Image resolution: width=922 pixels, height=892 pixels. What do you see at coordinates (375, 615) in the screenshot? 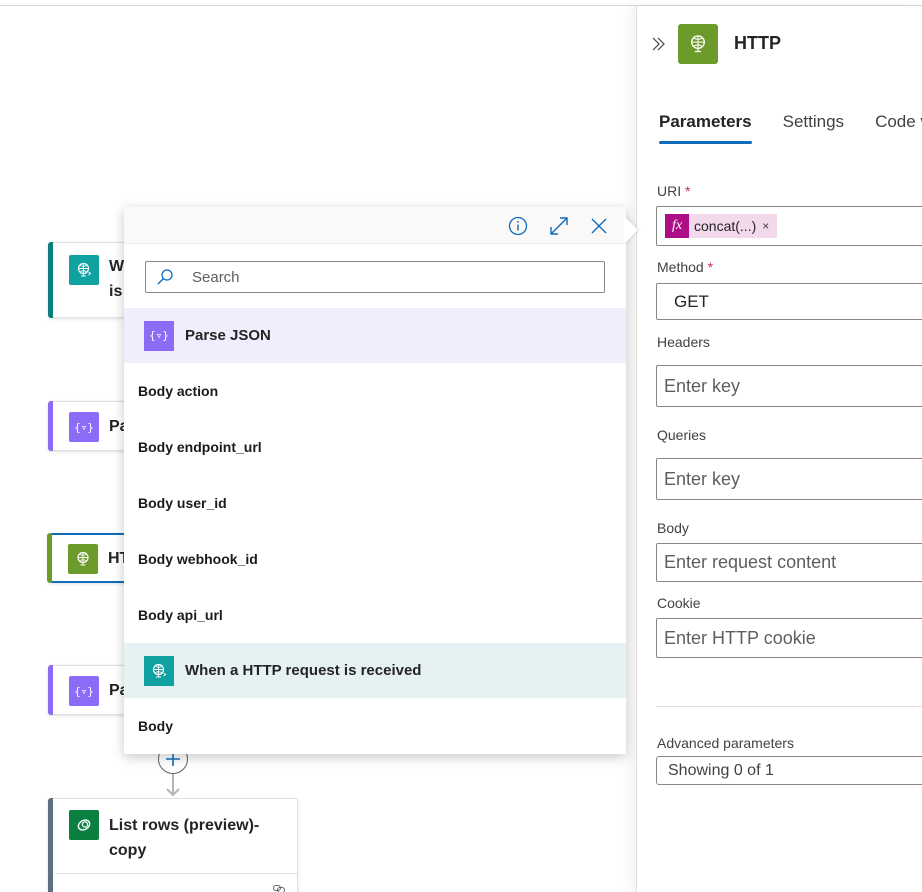
I see `list-item: Body api_url` at bounding box center [375, 615].